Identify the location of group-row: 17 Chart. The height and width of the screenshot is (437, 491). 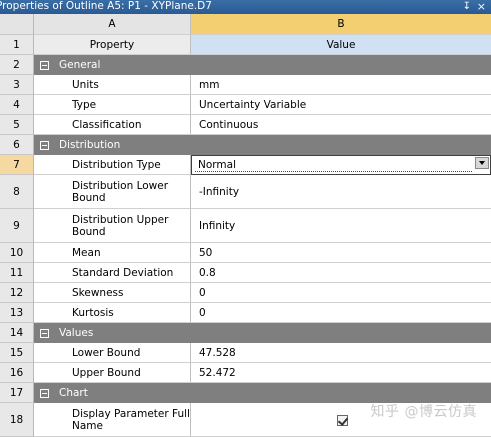
(245, 393).